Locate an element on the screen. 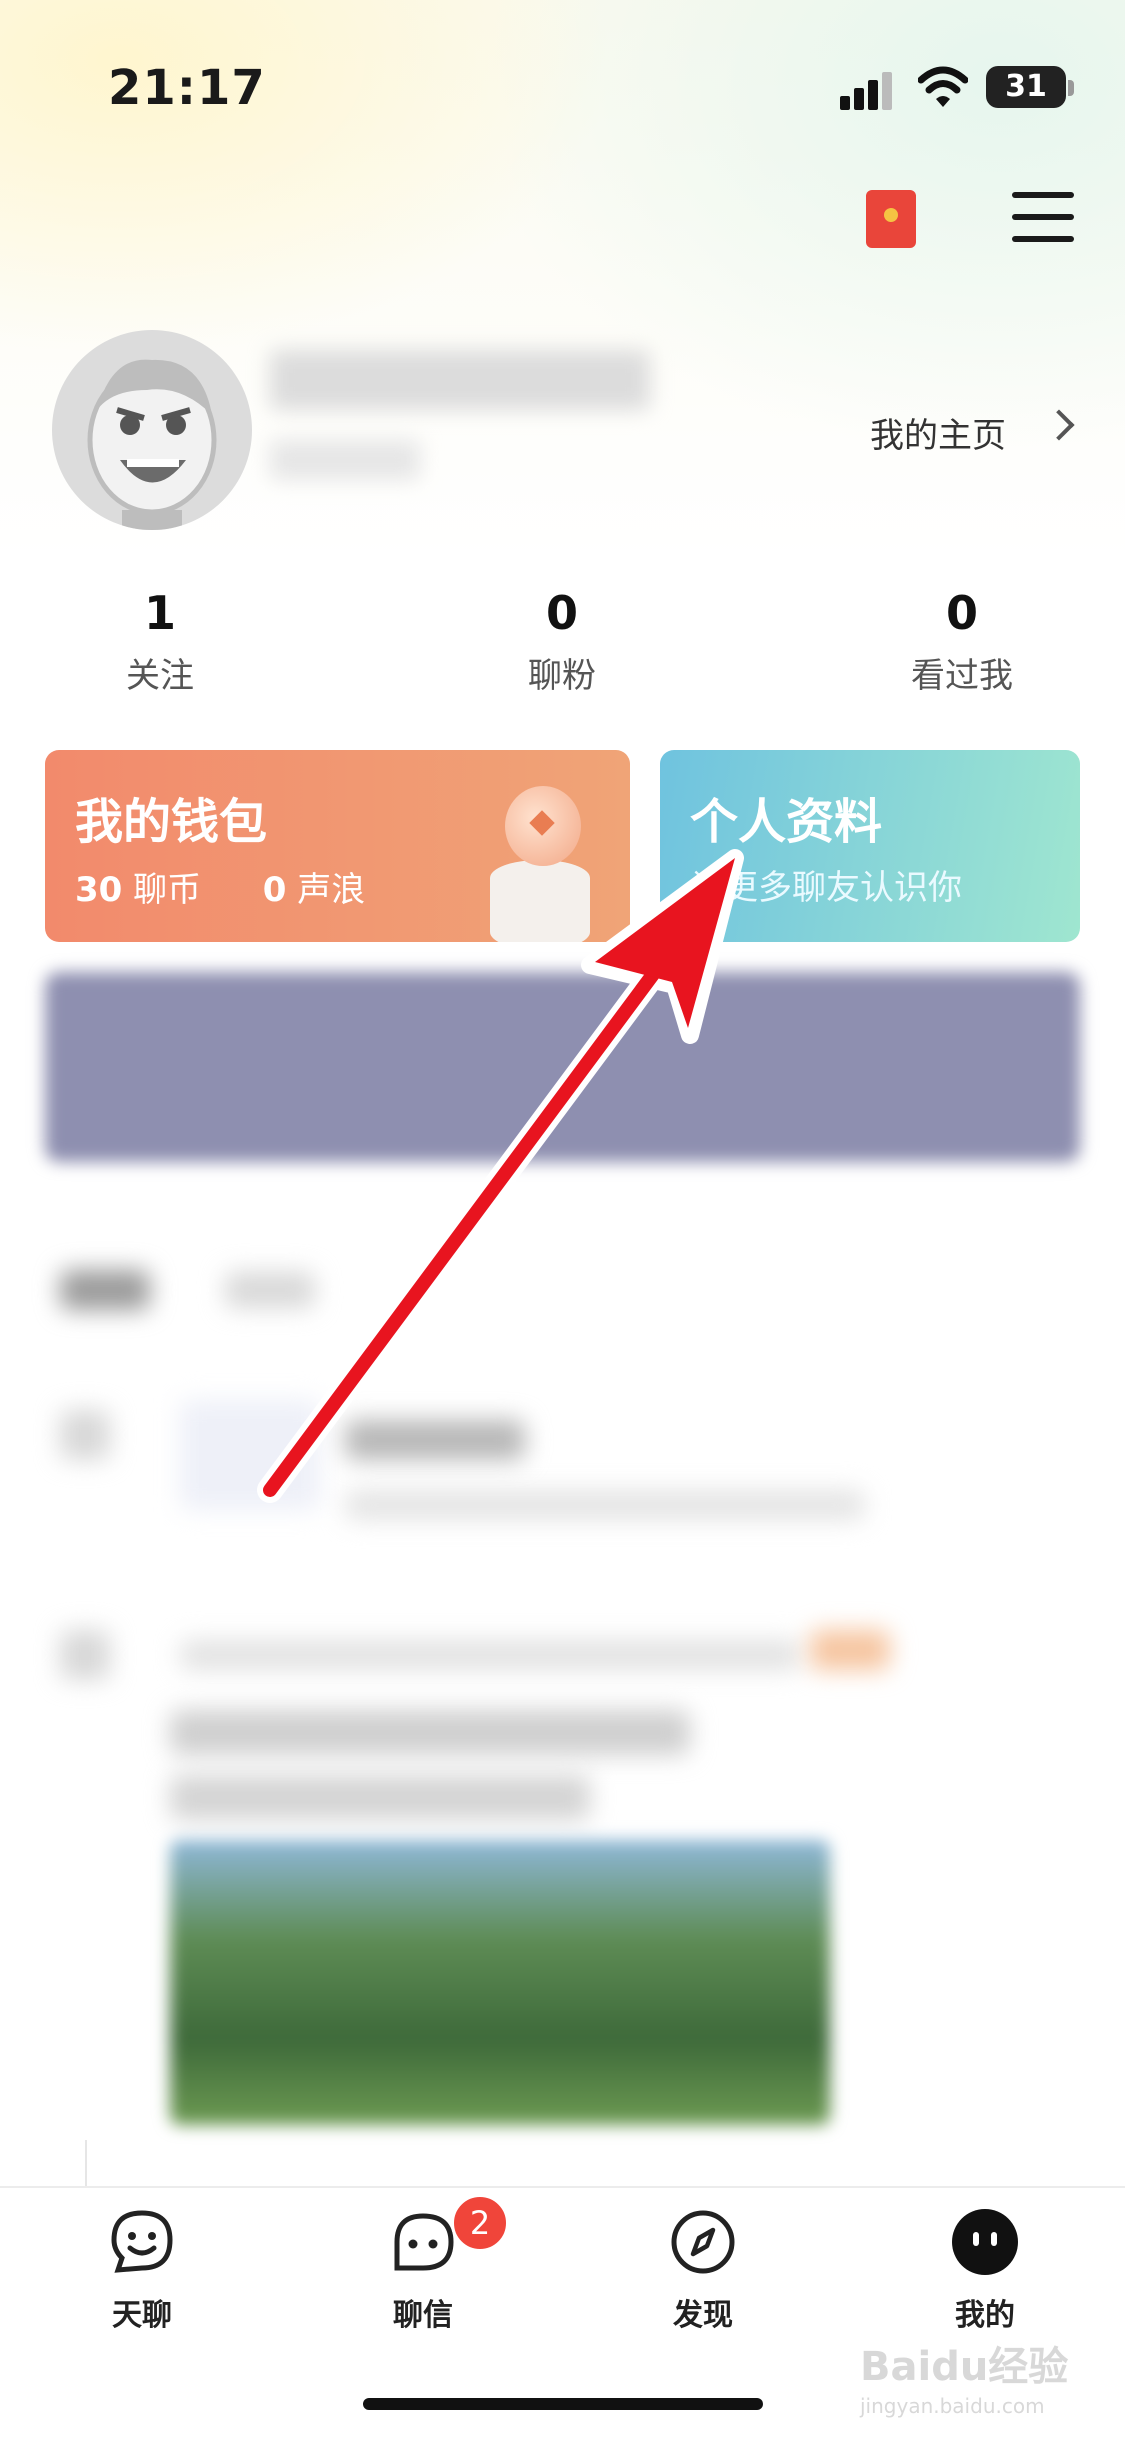 This screenshot has width=1125, height=2438. tab-messages: 2 聊信 is located at coordinates (426, 2264).